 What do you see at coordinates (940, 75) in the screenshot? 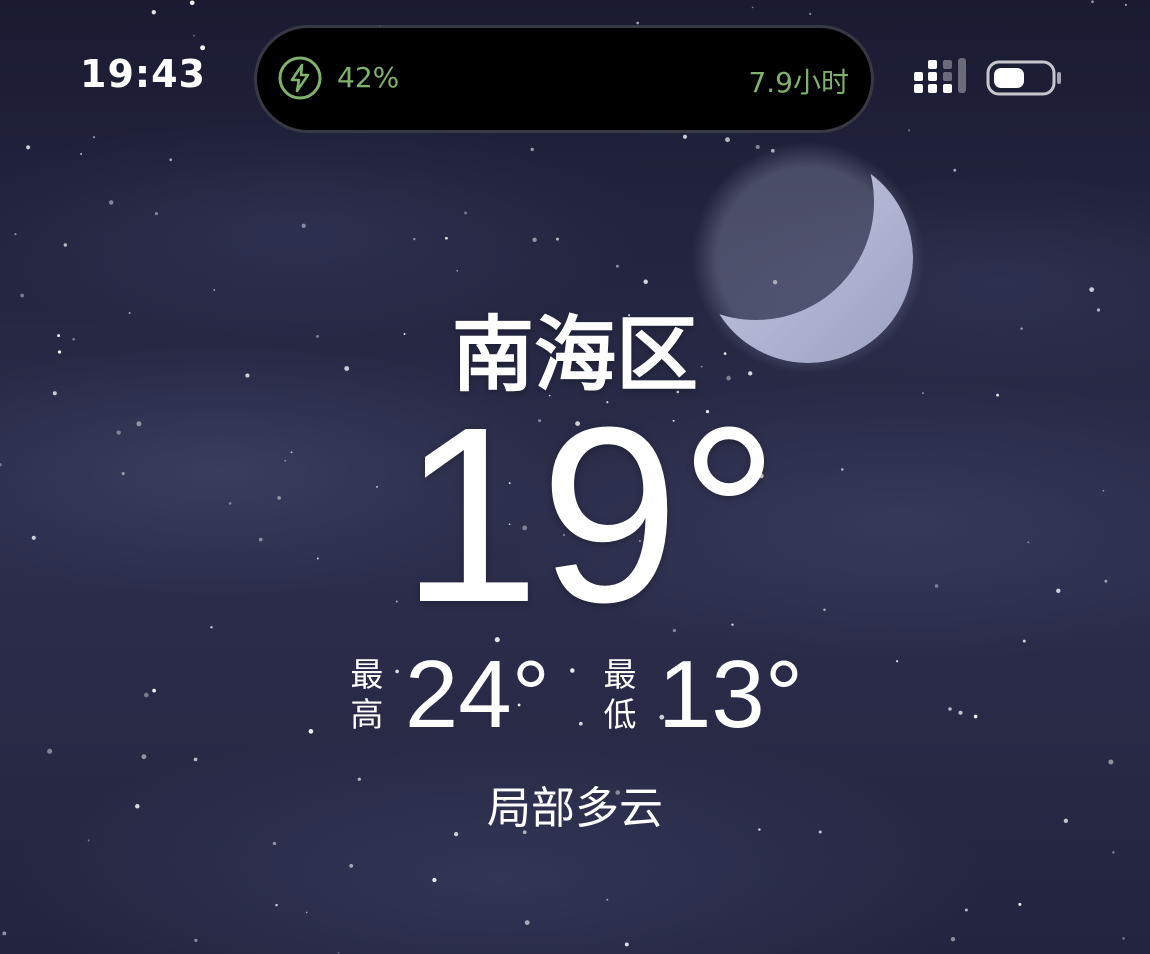
I see `signal-icon` at bounding box center [940, 75].